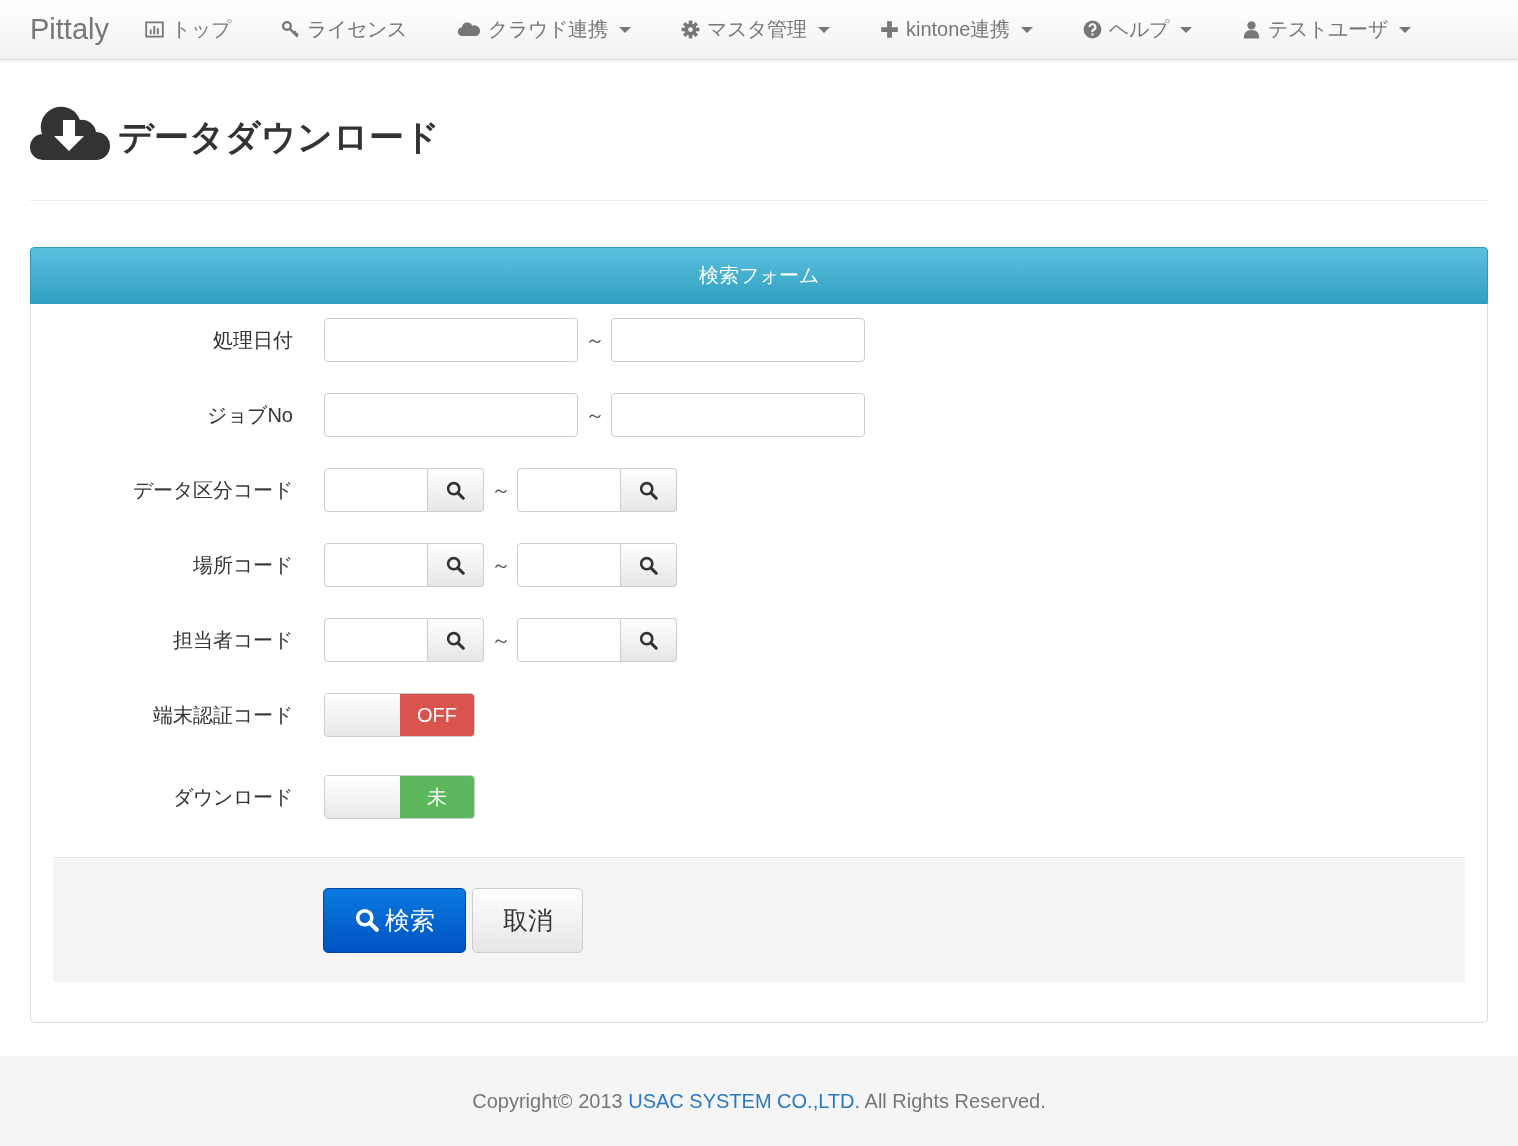 The image size is (1518, 1146). What do you see at coordinates (759, 275) in the screenshot?
I see `panel-title: 検索フォーム` at bounding box center [759, 275].